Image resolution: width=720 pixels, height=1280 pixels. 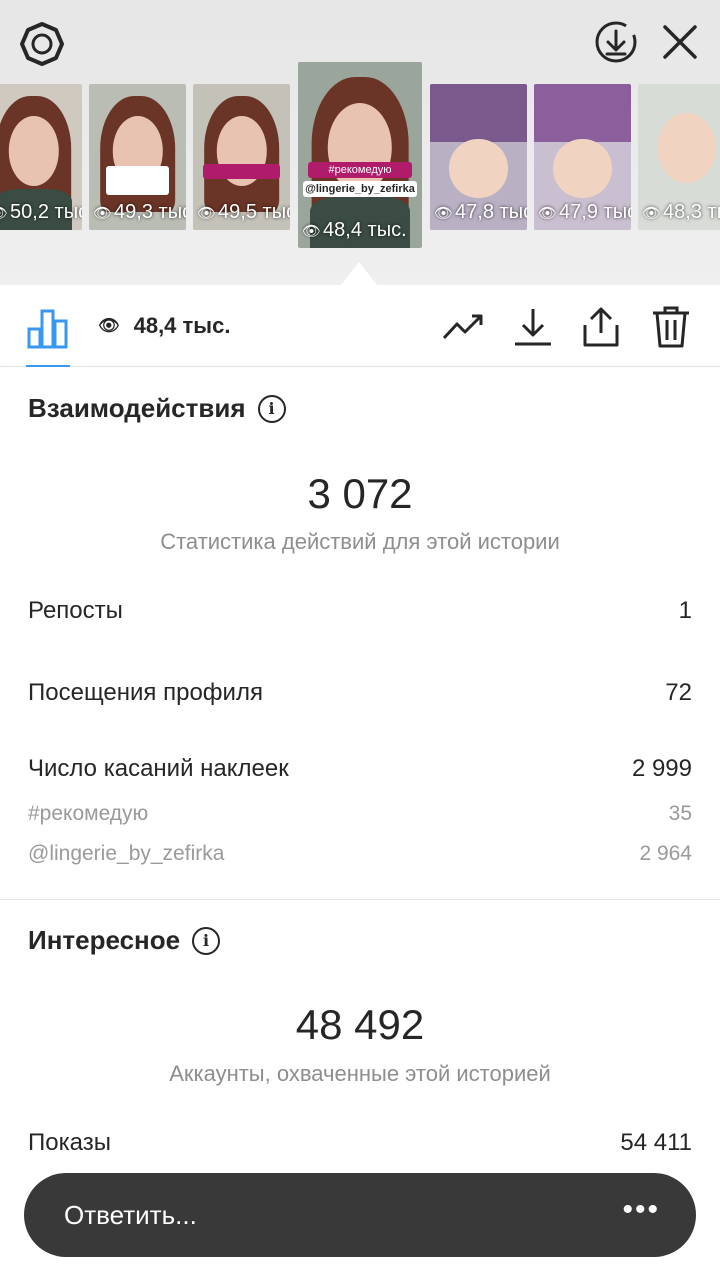 I want to click on discovery-total: 48 492, so click(x=360, y=1024).